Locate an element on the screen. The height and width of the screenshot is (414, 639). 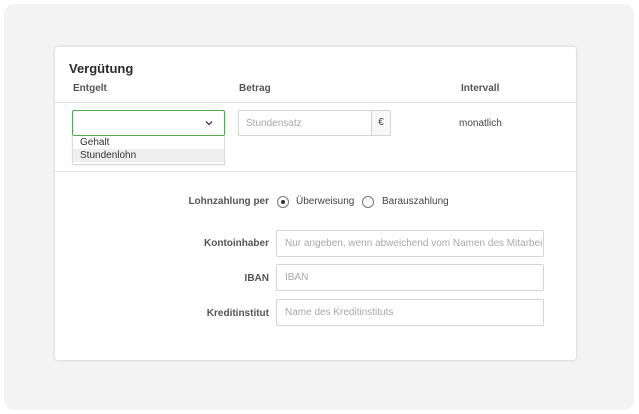
kontoinhaber-label: Kontoinhaber is located at coordinates (236, 243).